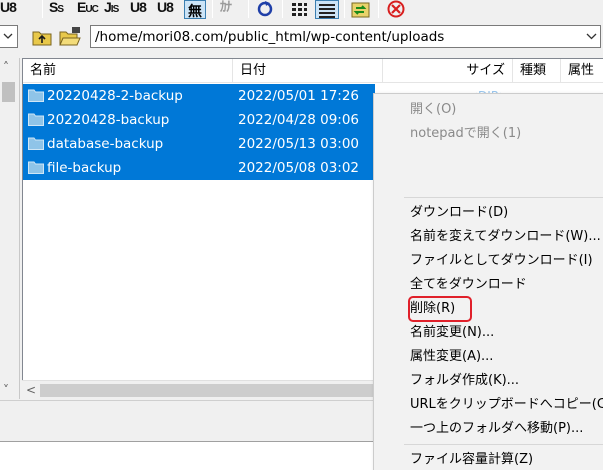 The image size is (603, 470). I want to click on open-folder-button, so click(69, 37).